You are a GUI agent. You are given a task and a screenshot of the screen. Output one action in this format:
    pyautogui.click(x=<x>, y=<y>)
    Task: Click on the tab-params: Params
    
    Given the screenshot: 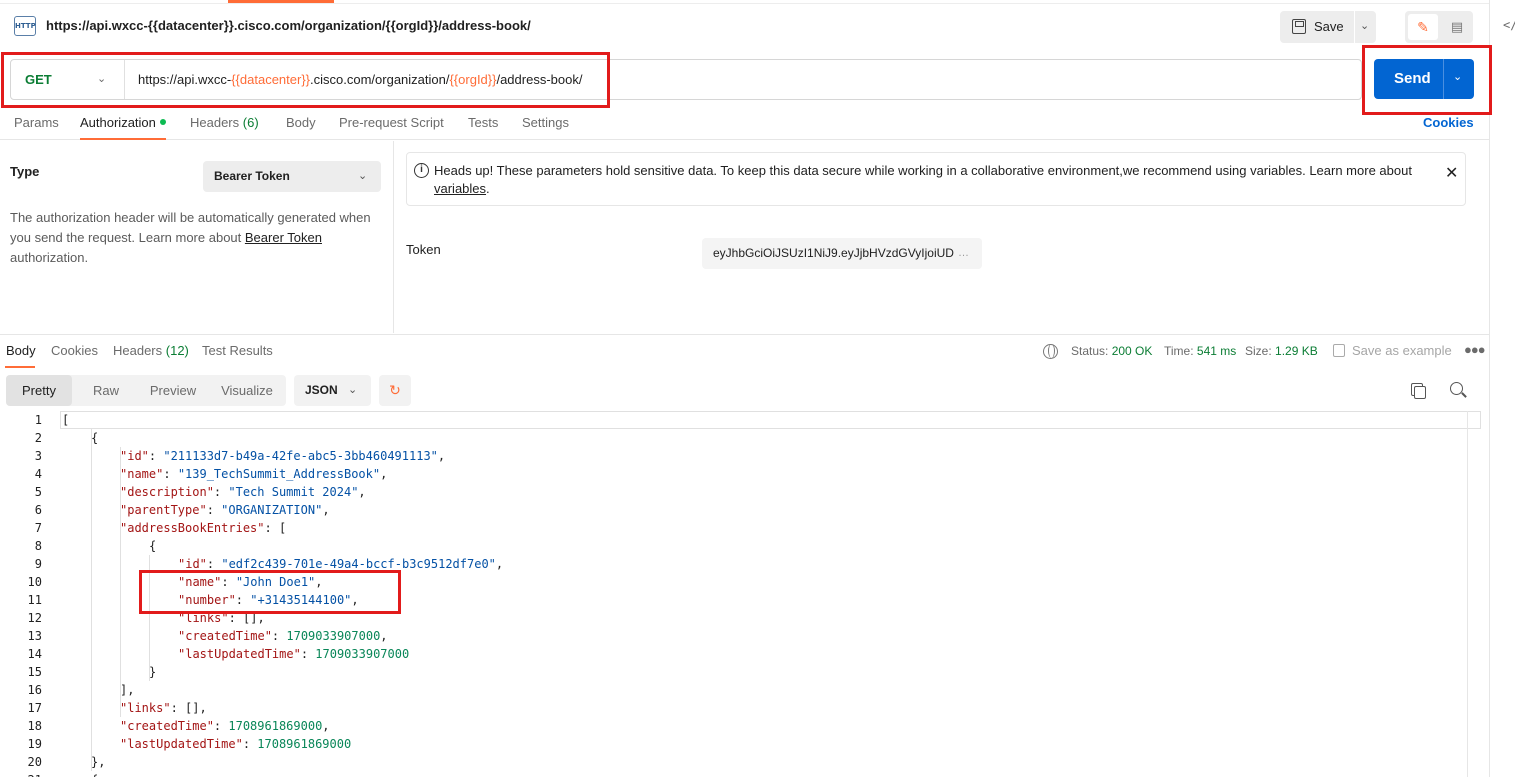 What is the action you would take?
    pyautogui.click(x=36, y=122)
    